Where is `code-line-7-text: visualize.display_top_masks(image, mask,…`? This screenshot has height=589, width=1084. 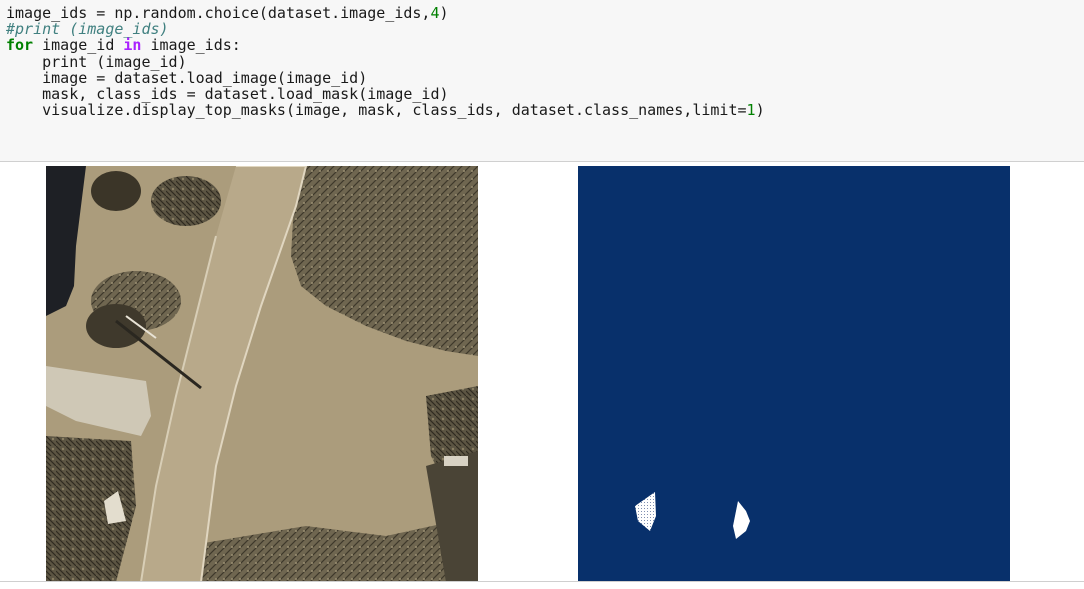 code-line-7-text: visualize.display_top_masks(image, mask,… is located at coordinates (385, 110).